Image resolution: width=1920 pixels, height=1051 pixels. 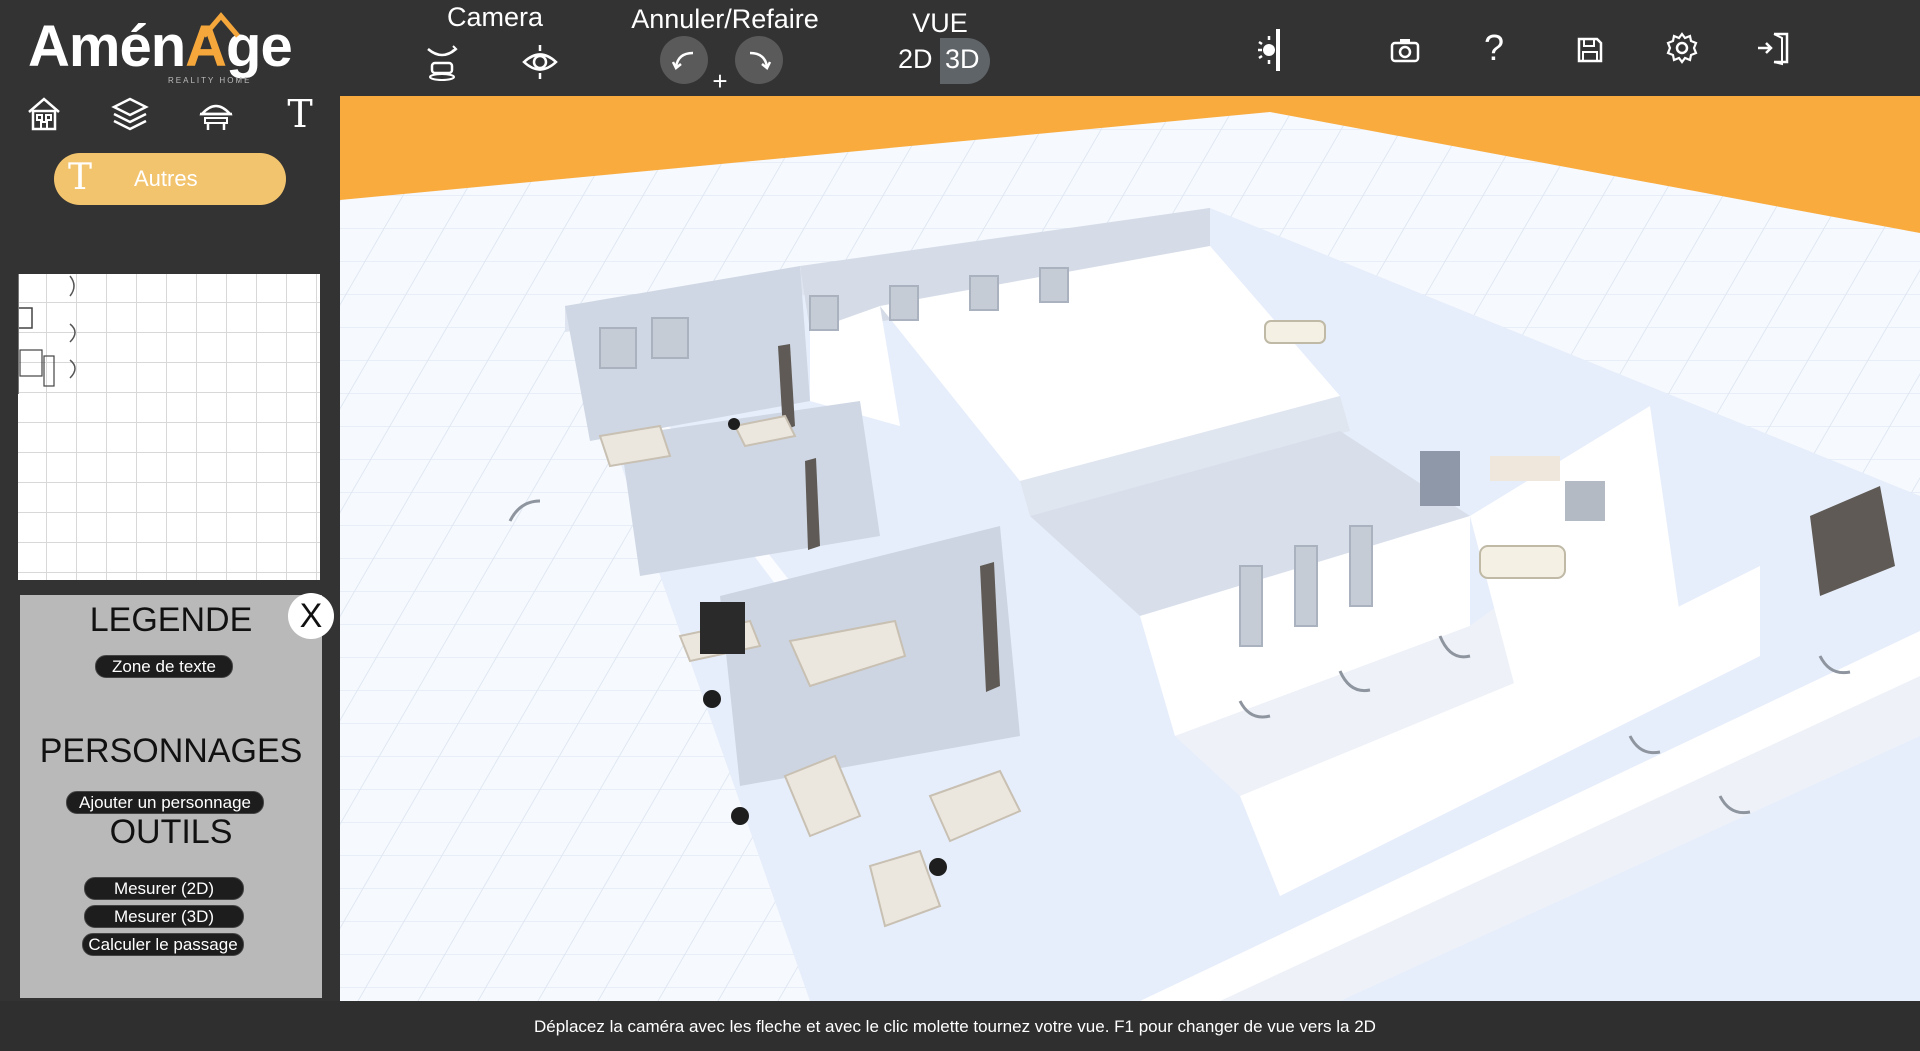 What do you see at coordinates (540, 62) in the screenshot?
I see `camera-focus-icon` at bounding box center [540, 62].